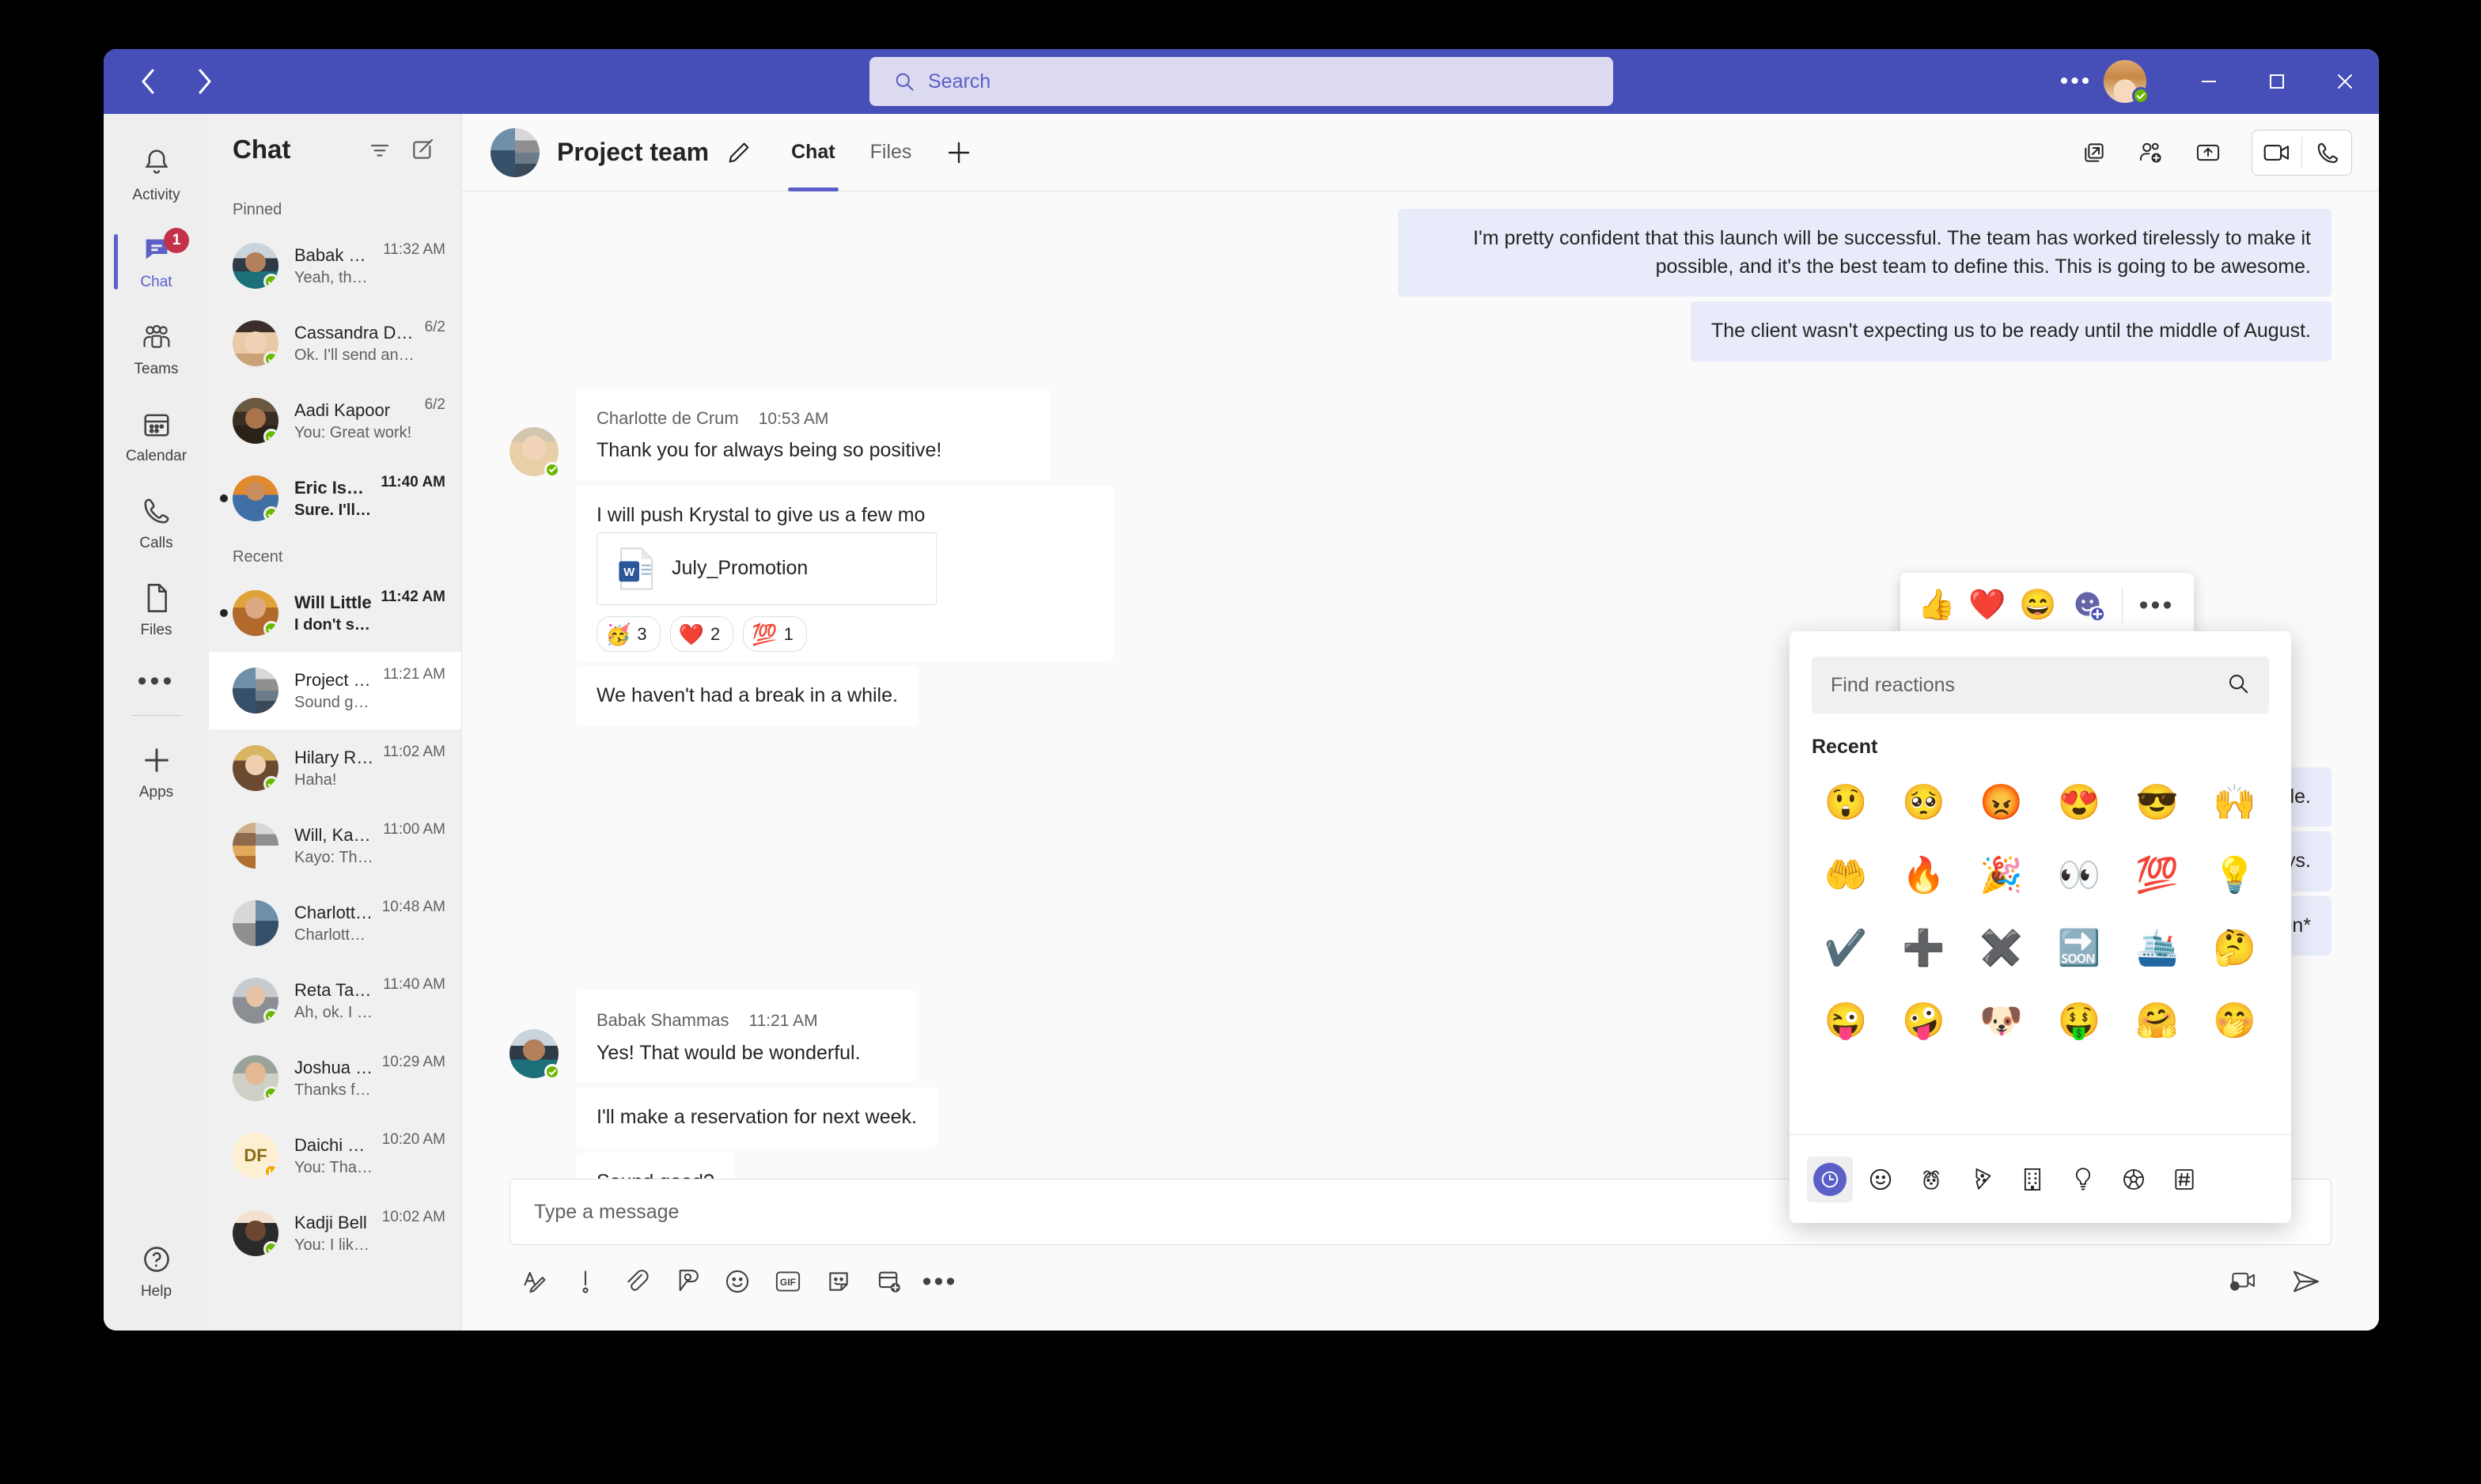 The height and width of the screenshot is (1484, 2481). Describe the element at coordinates (889, 1281) in the screenshot. I see `schedule-meeting-button` at that location.